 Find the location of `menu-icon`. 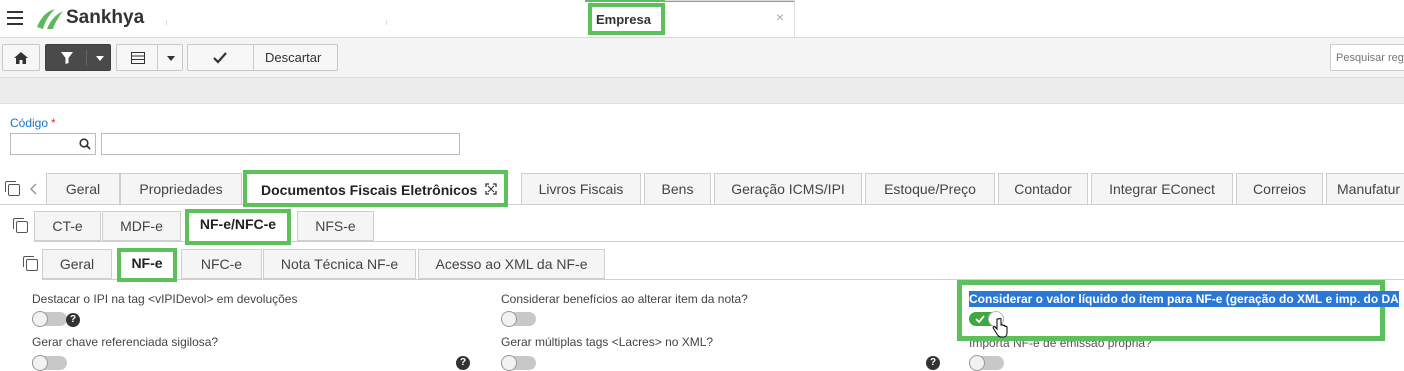

menu-icon is located at coordinates (15, 18).